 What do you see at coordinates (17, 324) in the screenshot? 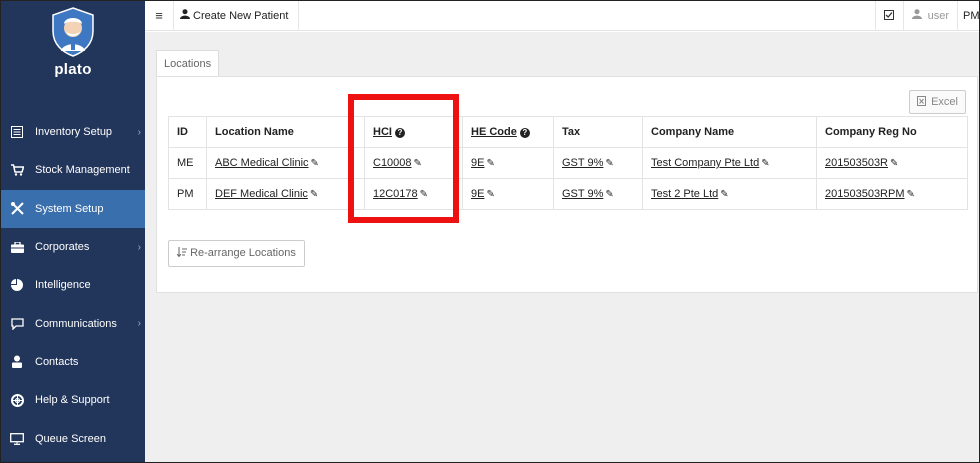
I see `chat-icon` at bounding box center [17, 324].